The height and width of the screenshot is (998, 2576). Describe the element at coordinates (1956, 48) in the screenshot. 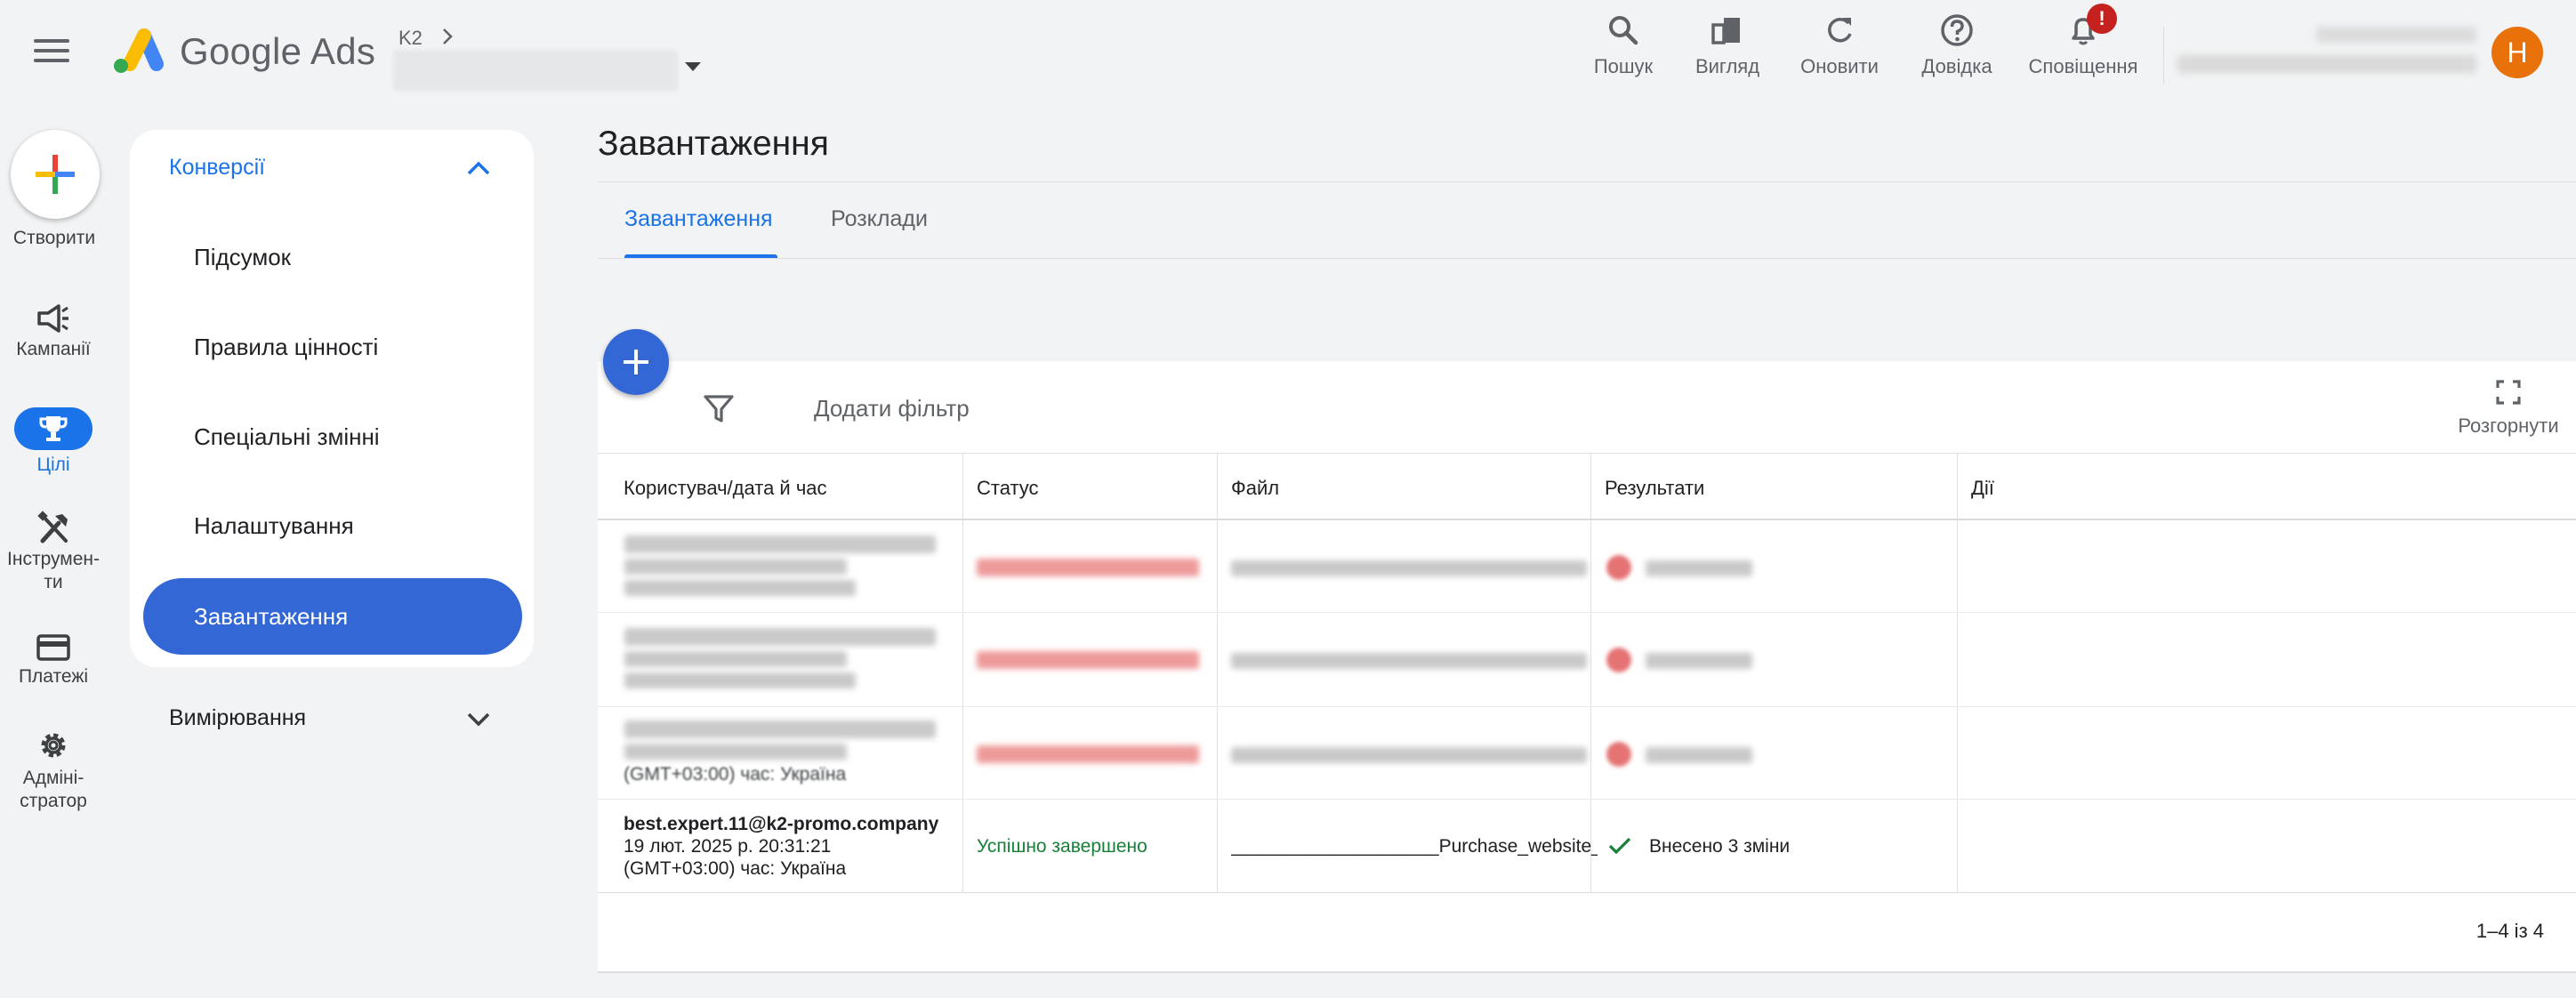

I see `help-button: Довідка` at that location.